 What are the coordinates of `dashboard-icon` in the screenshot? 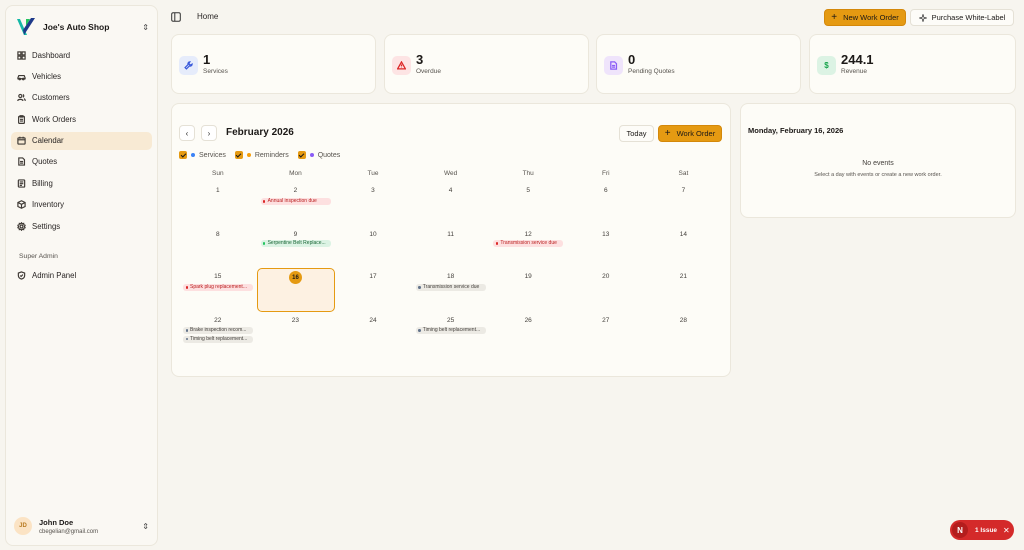 It's located at (21, 55).